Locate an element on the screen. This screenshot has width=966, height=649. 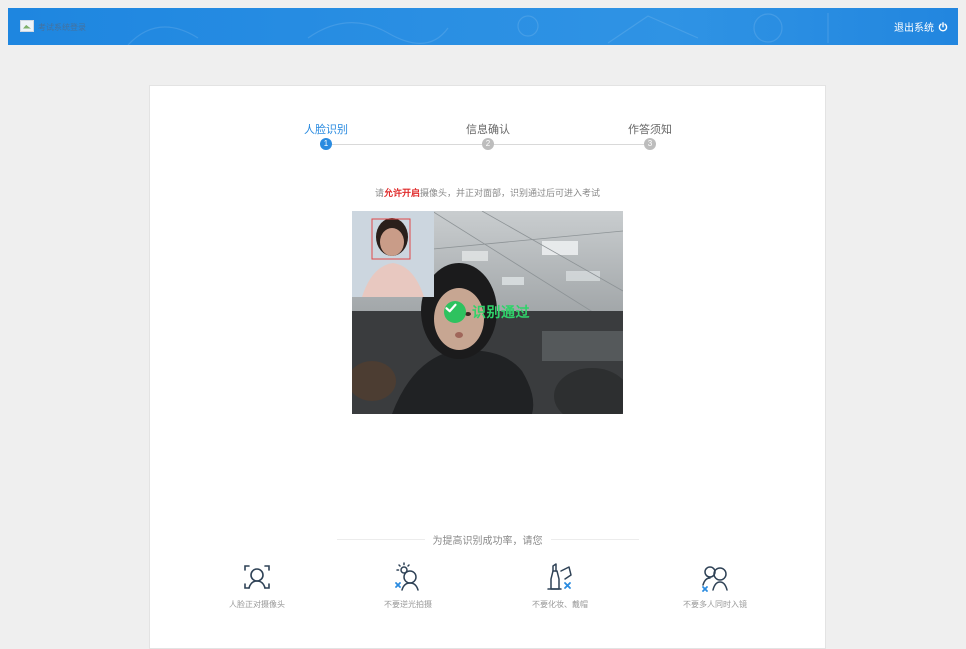
face-frame-icon is located at coordinates (257, 577).